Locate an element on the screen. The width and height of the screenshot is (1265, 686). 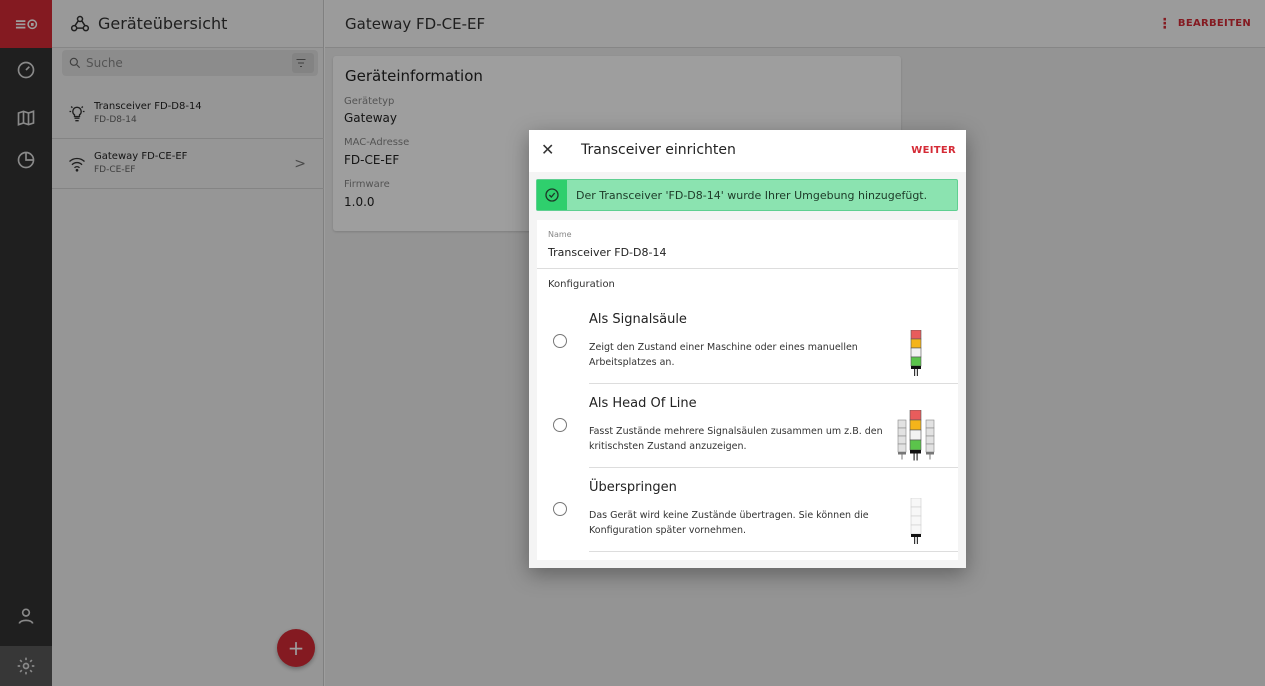
close-icon: ✕ is located at coordinates (547, 149).